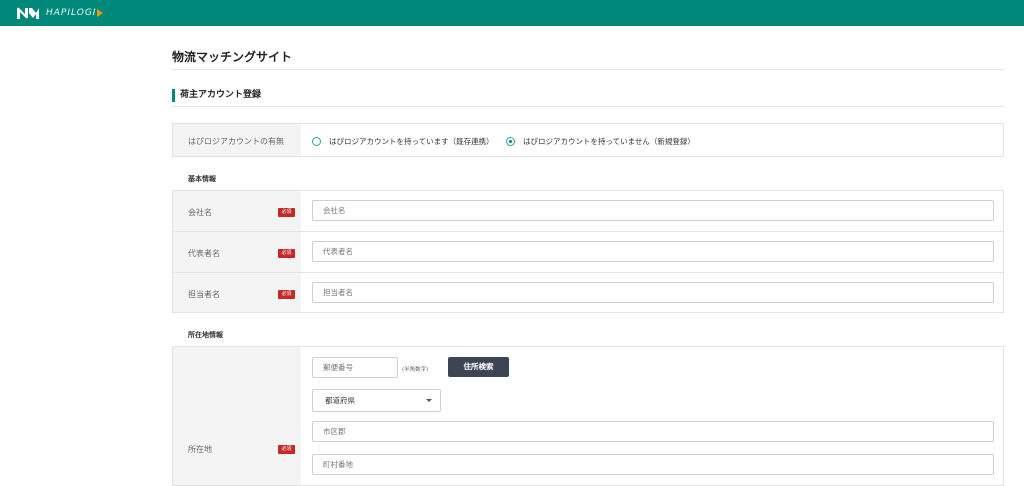 This screenshot has width=1024, height=486. Describe the element at coordinates (478, 367) in the screenshot. I see `address-search-button: 住所検索` at that location.